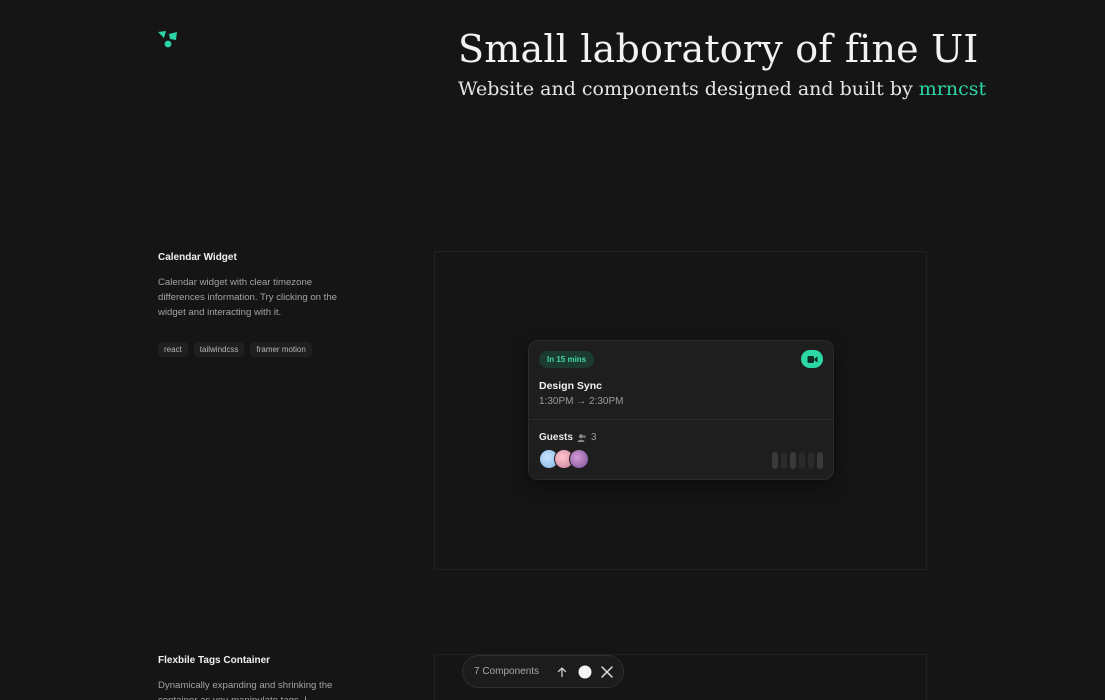 The image size is (1105, 700). Describe the element at coordinates (564, 459) in the screenshot. I see `guest-avatars` at that location.